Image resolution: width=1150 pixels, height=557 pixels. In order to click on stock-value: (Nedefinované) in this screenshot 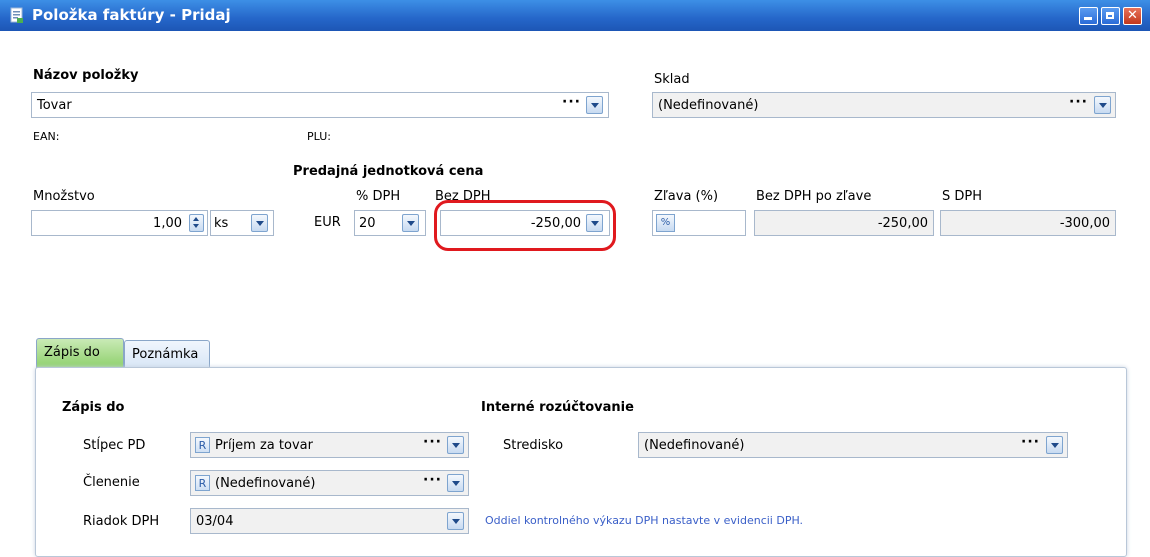, I will do `click(708, 105)`.